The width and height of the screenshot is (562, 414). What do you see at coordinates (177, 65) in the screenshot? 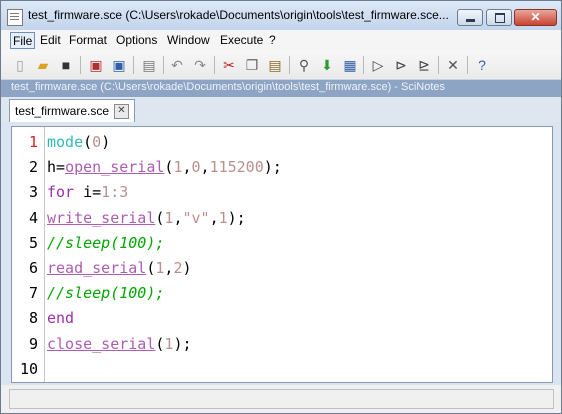
I see `undo-icon: ↶` at bounding box center [177, 65].